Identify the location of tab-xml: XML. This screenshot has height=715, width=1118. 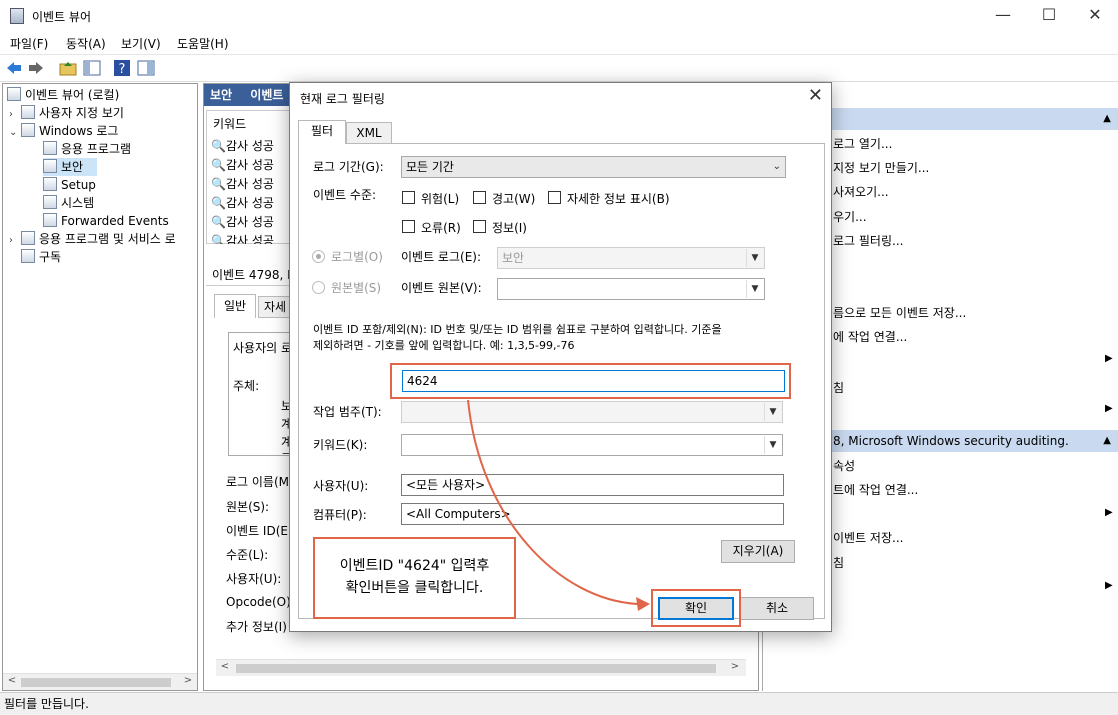
(369, 133).